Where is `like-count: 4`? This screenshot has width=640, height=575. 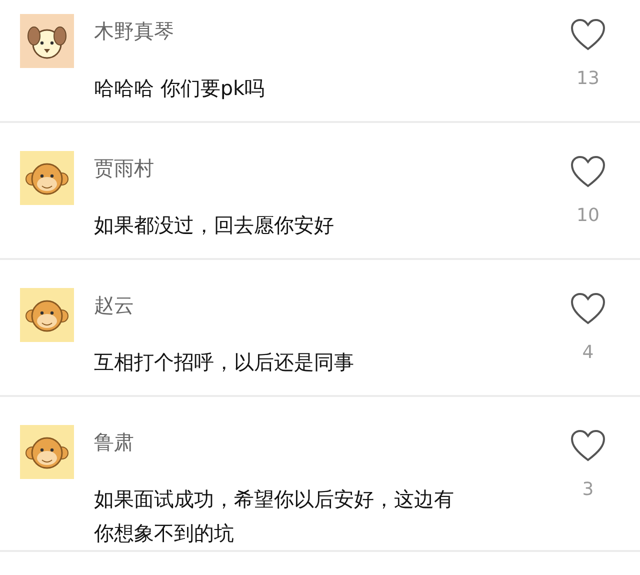
like-count: 4 is located at coordinates (588, 352).